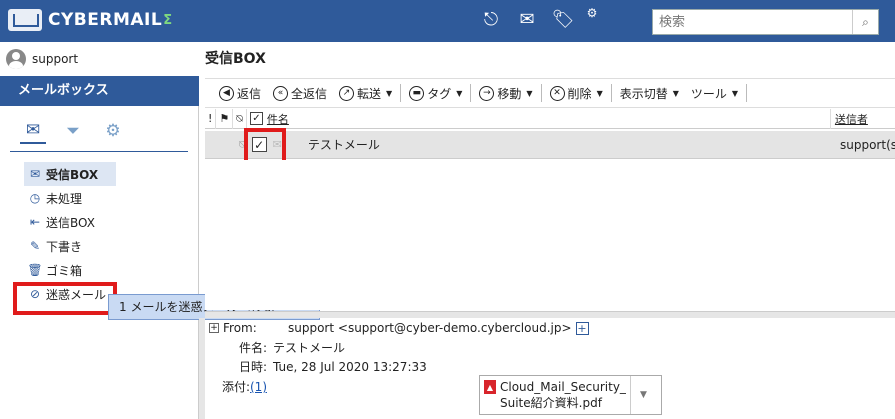 Image resolution: width=895 pixels, height=419 pixels. Describe the element at coordinates (33, 131) in the screenshot. I see `mailbox-tab-icon: ✉` at that location.